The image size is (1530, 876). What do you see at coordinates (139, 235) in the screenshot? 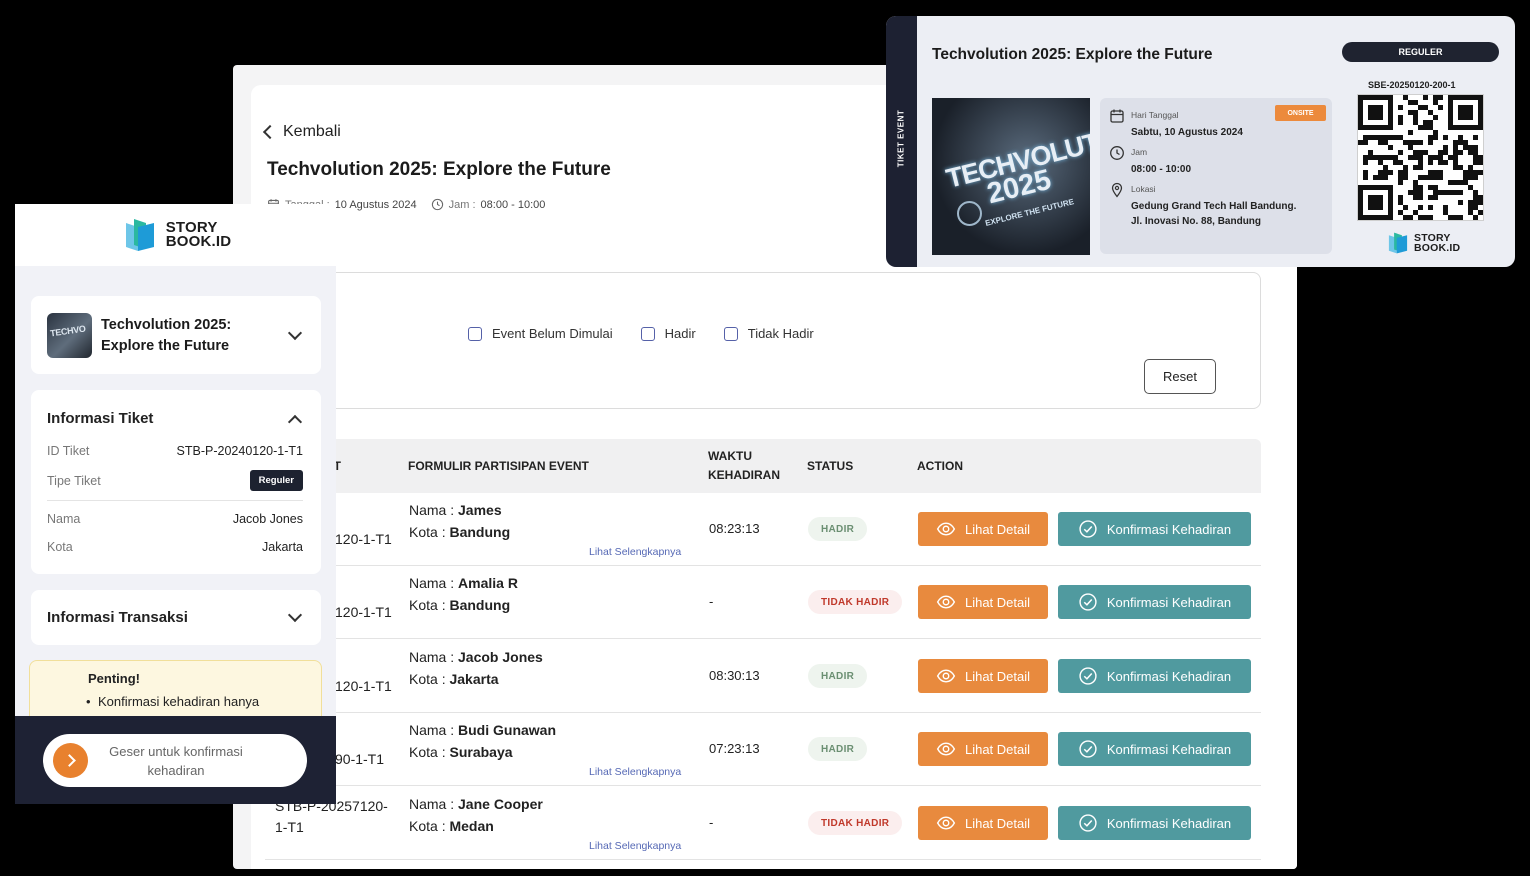
I see `storybook-logo-icon` at bounding box center [139, 235].